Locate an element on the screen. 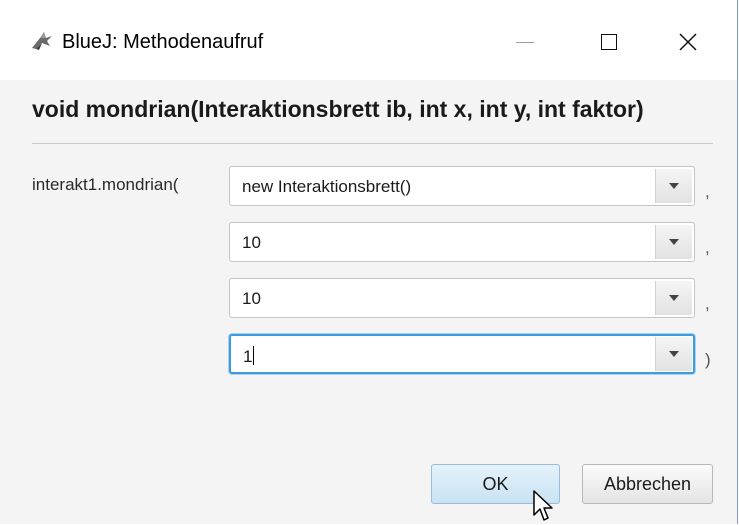 This screenshot has height=525, width=739. minimize-button is located at coordinates (525, 42).